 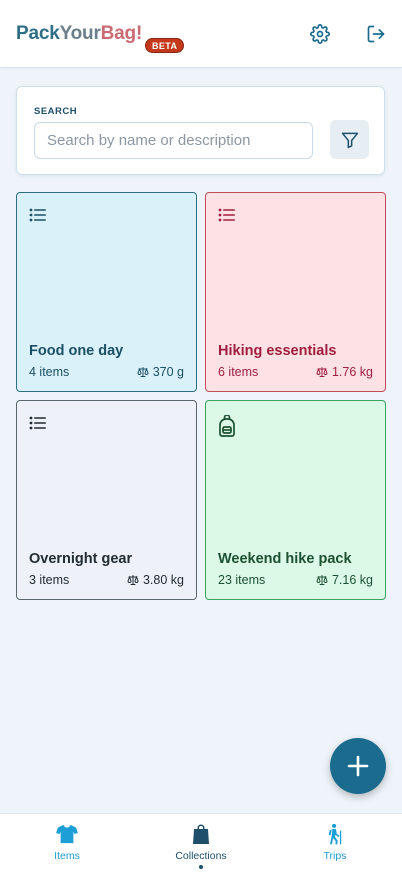 I want to click on add-collection-button, so click(x=358, y=766).